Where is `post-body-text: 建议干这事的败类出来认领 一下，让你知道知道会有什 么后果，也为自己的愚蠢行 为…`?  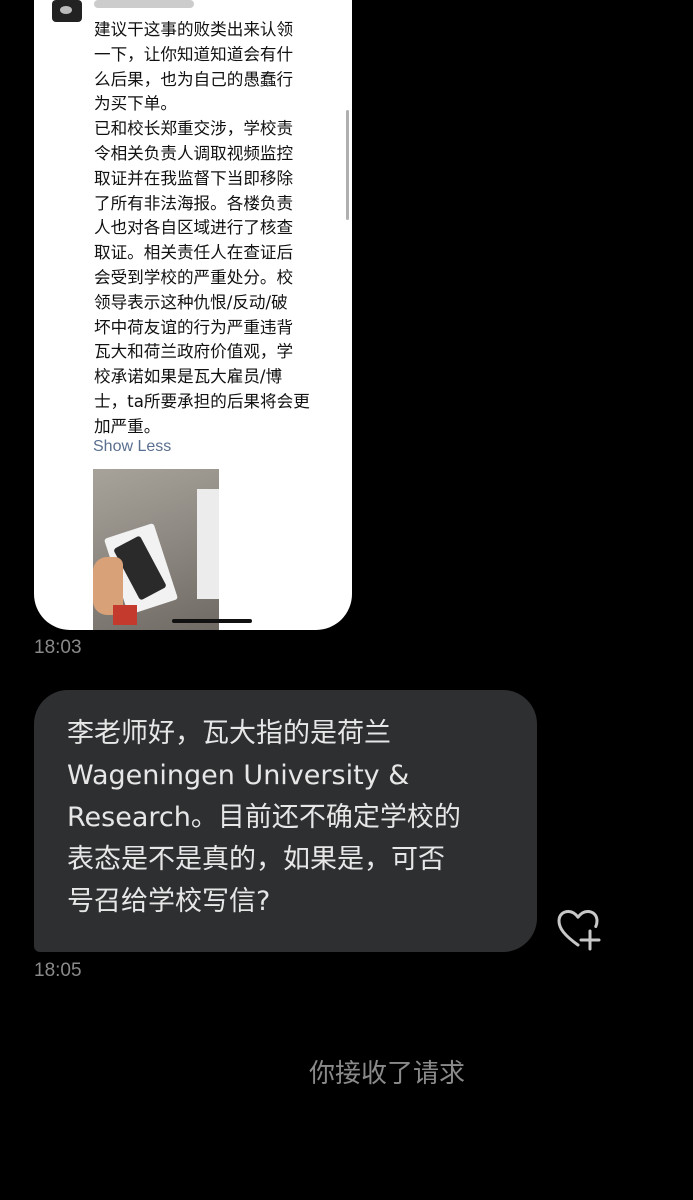 post-body-text: 建议干这事的败类出来认领 一下，让你知道知道会有什 么后果，也为自己的愚蠢行 为… is located at coordinates (202, 228).